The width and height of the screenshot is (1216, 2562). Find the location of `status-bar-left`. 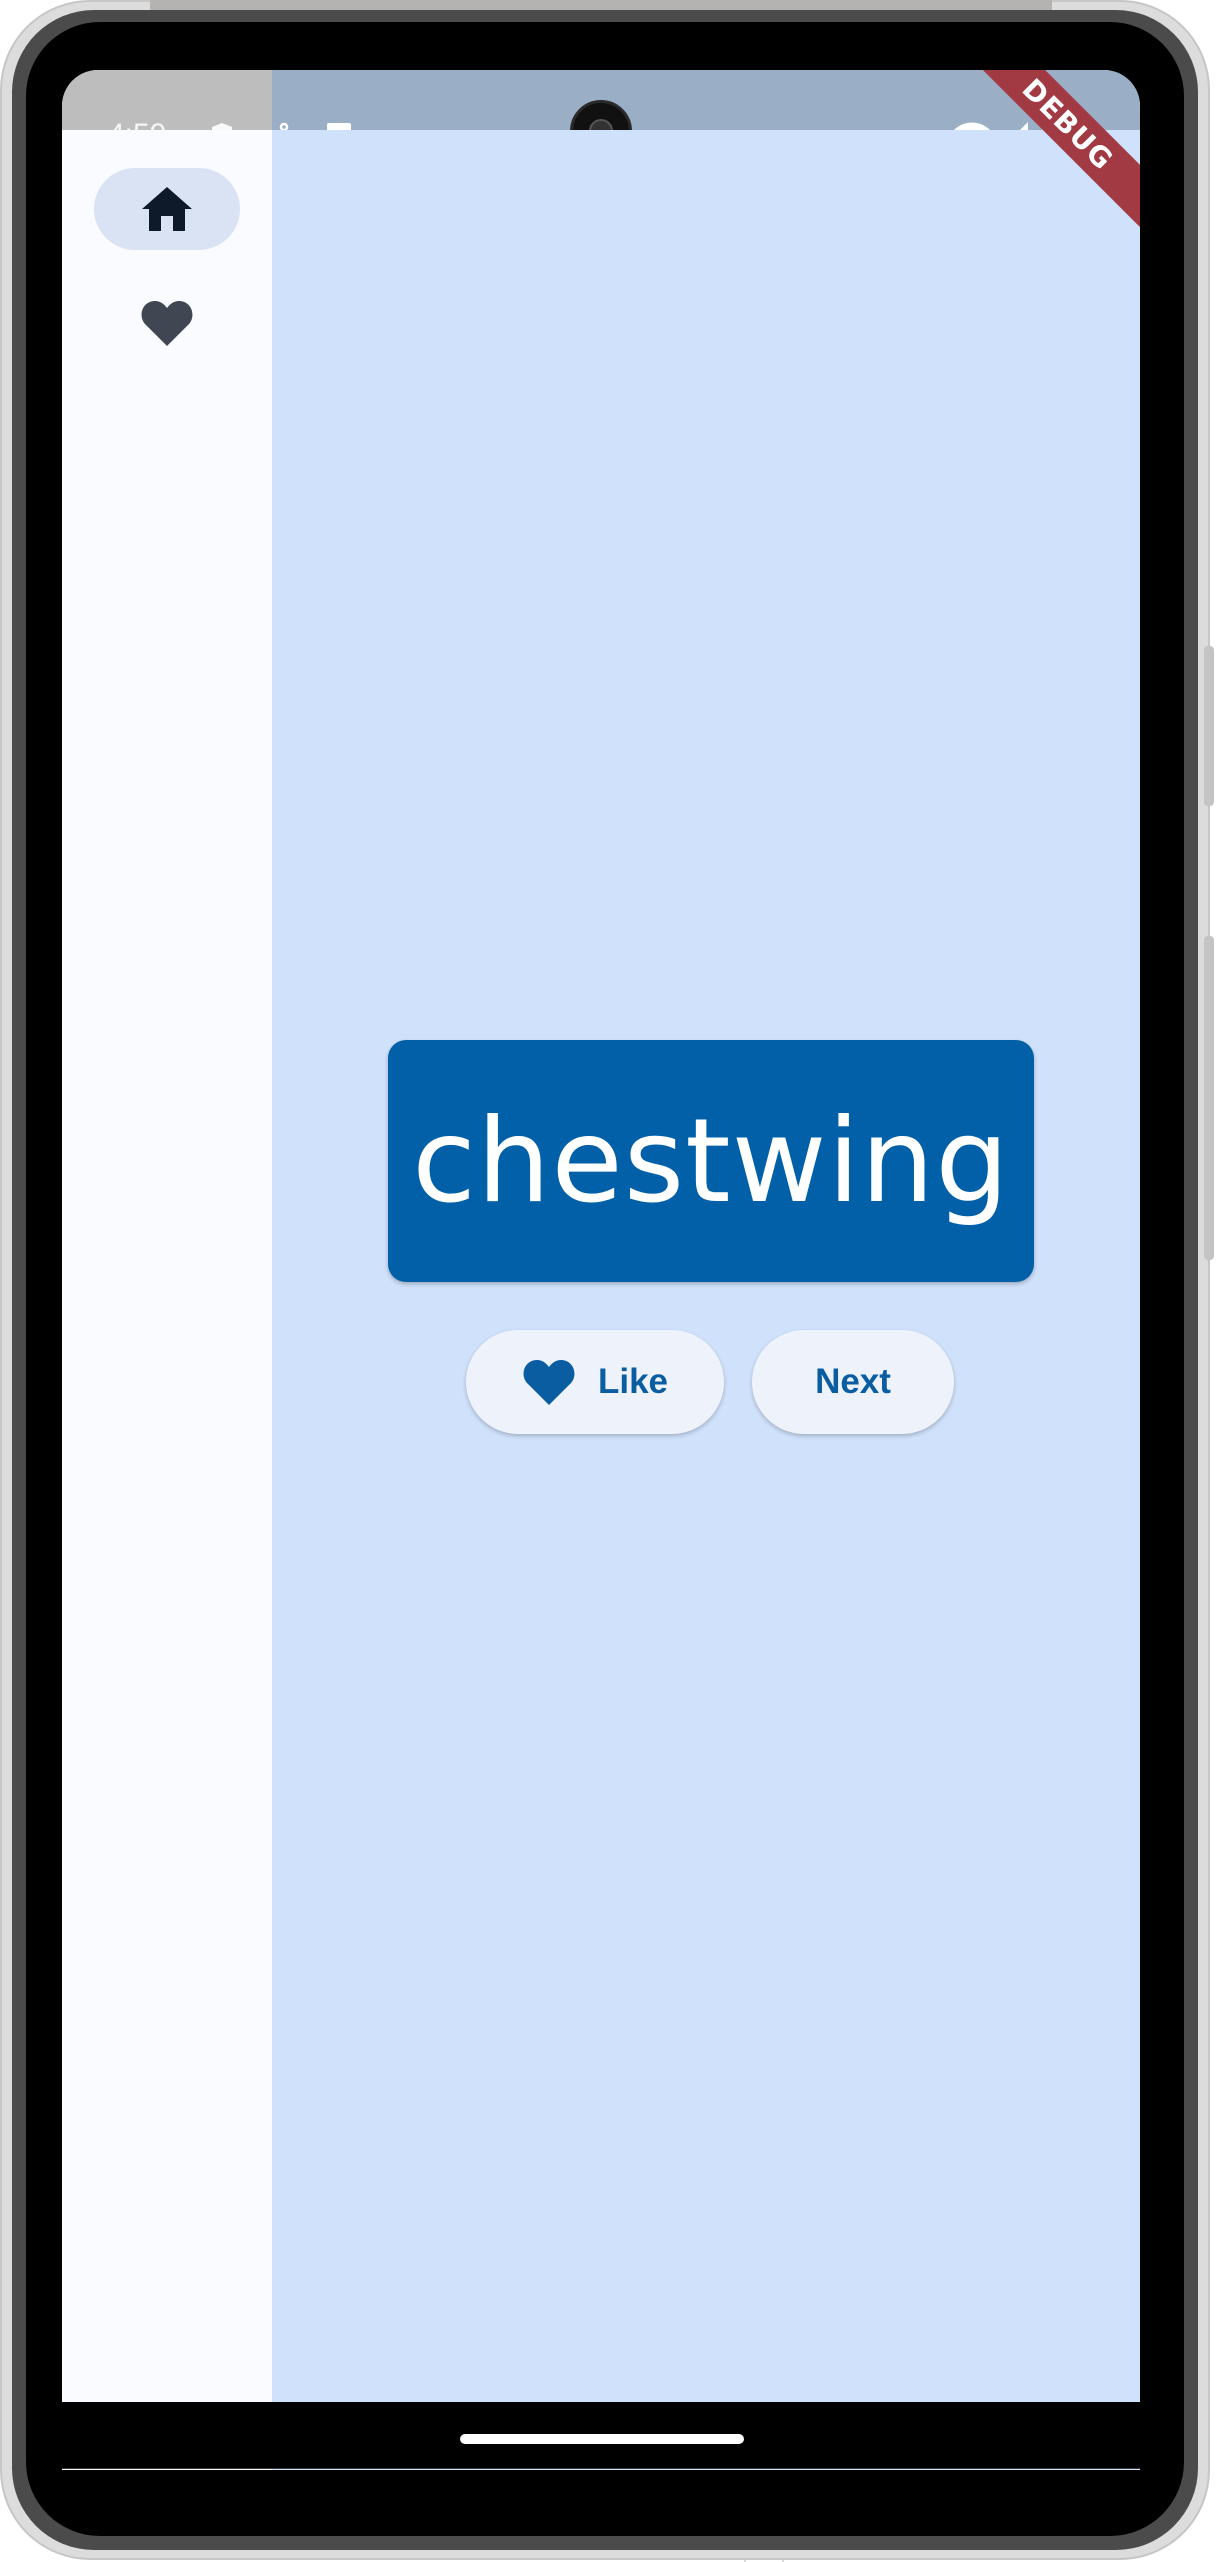

status-bar-left is located at coordinates (167, 100).